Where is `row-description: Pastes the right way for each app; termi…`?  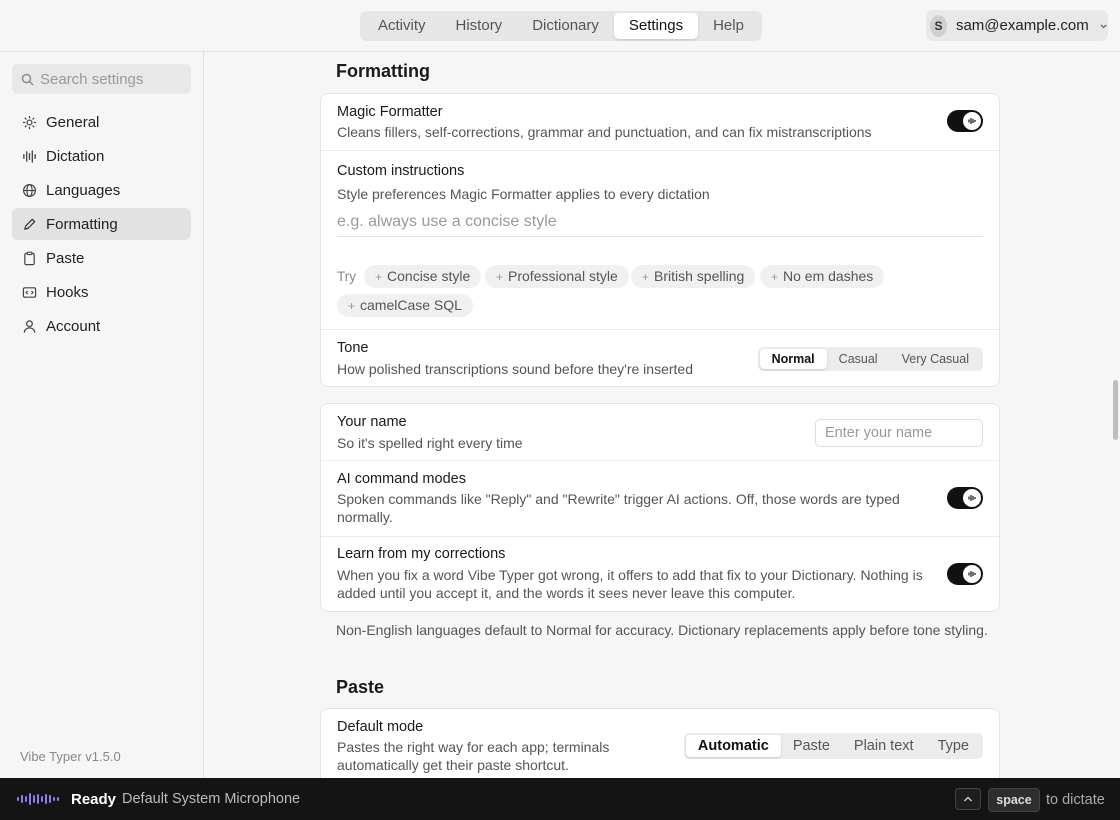 row-description: Pastes the right way for each app; termi… is located at coordinates (473, 756).